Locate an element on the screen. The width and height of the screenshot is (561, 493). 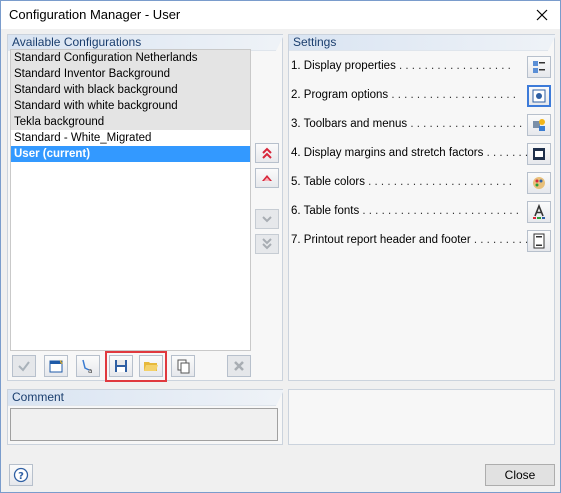
help-button: ? is located at coordinates (21, 475).